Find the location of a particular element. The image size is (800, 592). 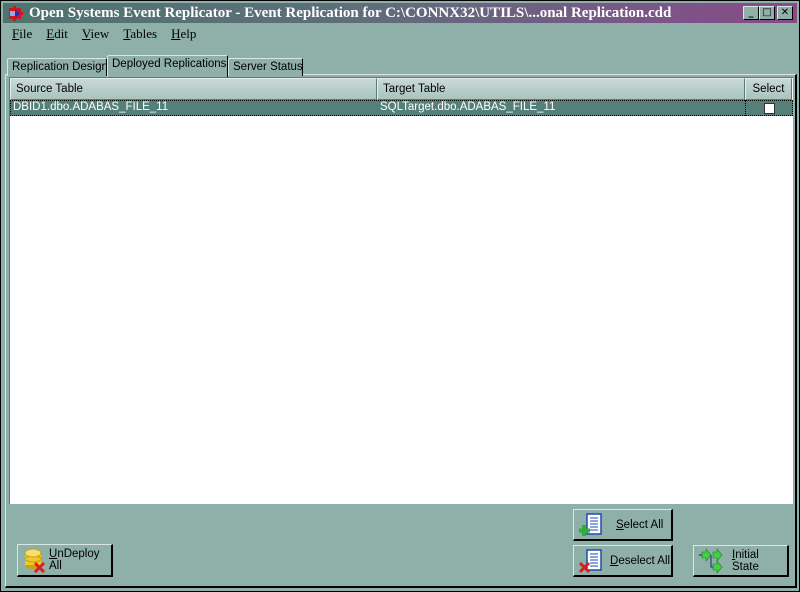

menu-help-label: elp is located at coordinates (188, 33).